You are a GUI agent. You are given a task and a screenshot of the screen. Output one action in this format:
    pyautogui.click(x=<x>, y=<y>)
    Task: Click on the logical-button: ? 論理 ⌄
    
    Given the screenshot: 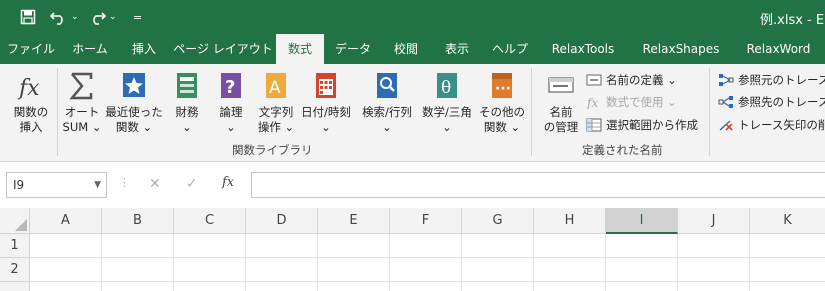 What is the action you would take?
    pyautogui.click(x=231, y=102)
    